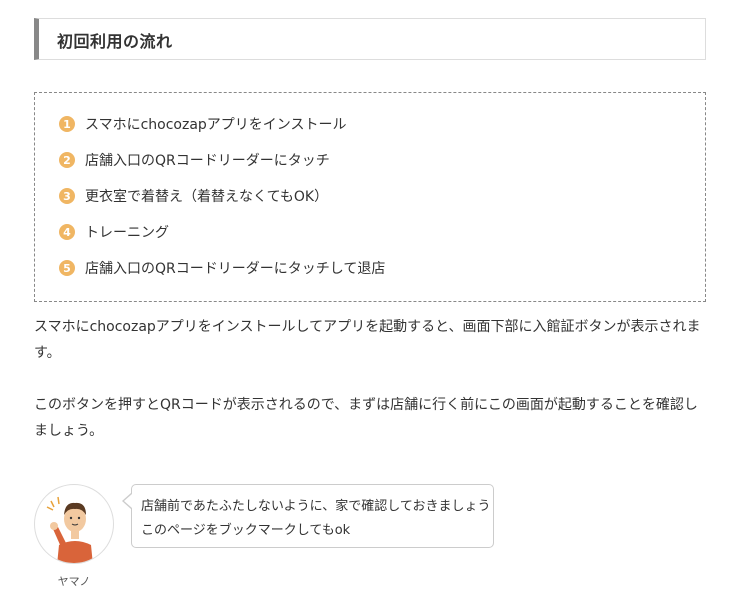  I want to click on step-item-4: 4 トレーニング, so click(114, 232).